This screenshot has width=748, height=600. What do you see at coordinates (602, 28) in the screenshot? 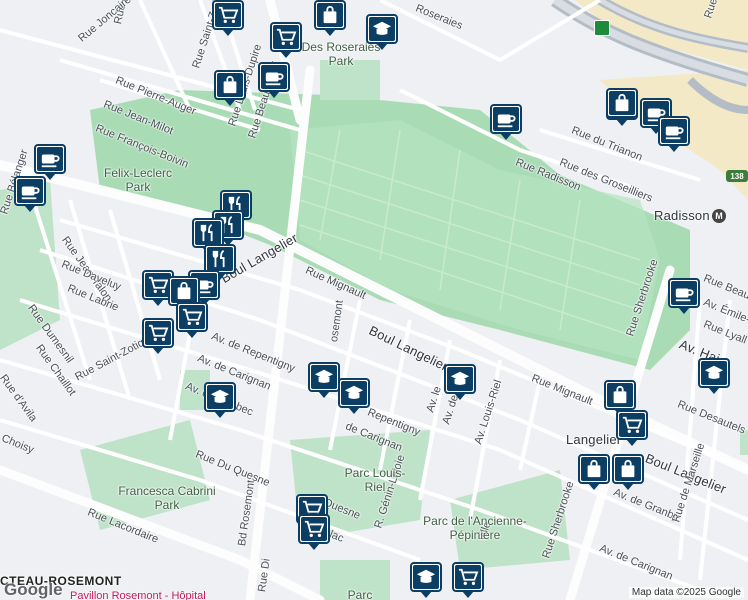
I see `highway-junction-icon` at bounding box center [602, 28].